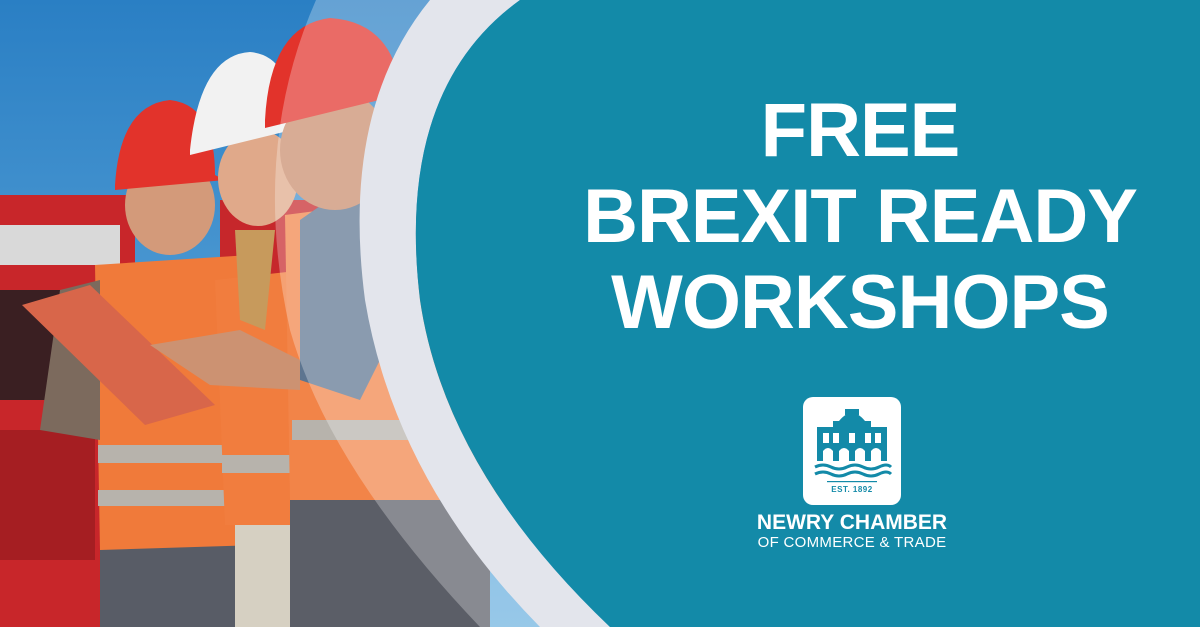 This screenshot has height=627, width=1200. What do you see at coordinates (175, 583) in the screenshot?
I see `worker1-legs` at bounding box center [175, 583].